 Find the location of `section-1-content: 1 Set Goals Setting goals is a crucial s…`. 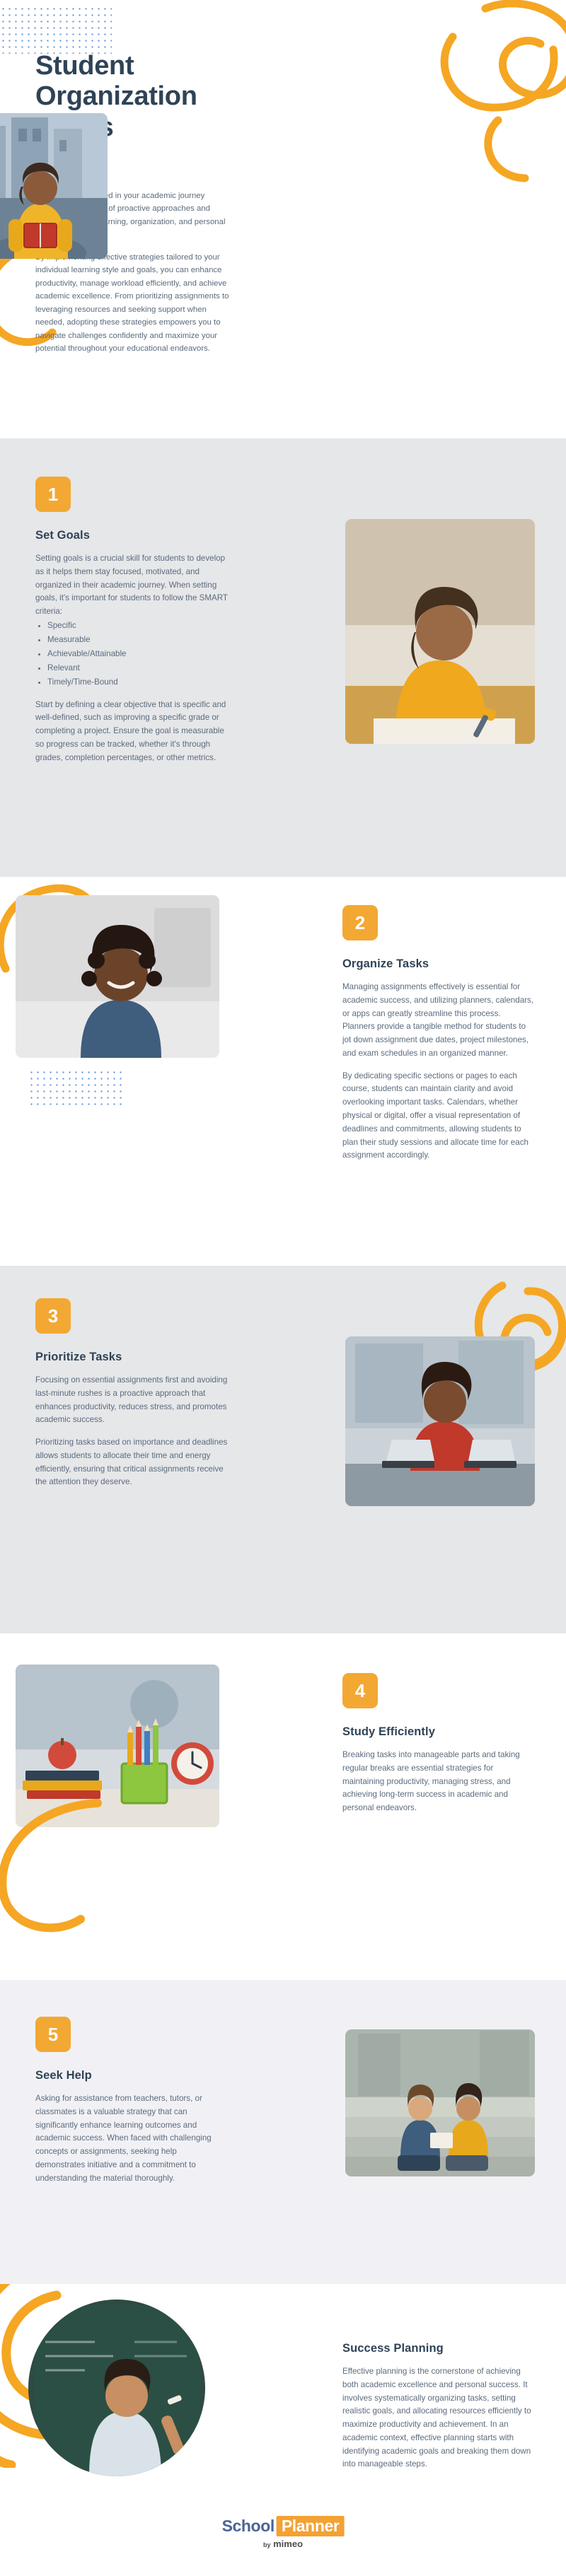

section-1-content: 1 Set Goals Setting goals is a crucial s… is located at coordinates (131, 621).